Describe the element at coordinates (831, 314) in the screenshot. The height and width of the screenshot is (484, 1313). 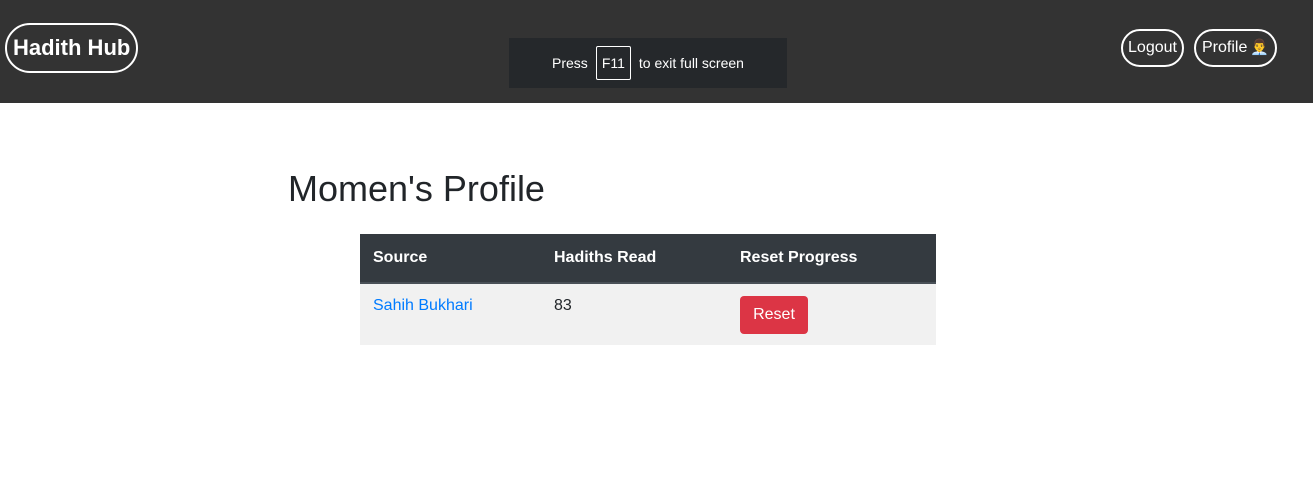
I see `reset-cell: Reset` at that location.